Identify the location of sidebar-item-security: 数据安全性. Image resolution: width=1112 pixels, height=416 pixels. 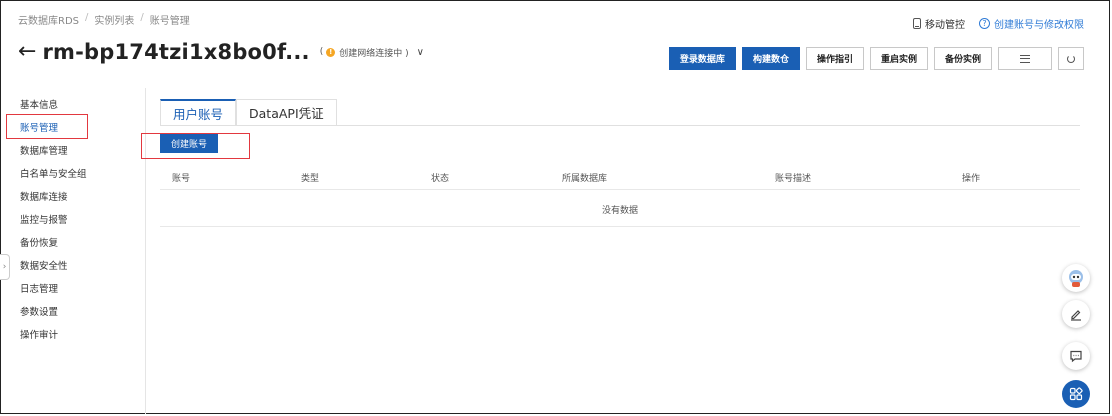
(44, 265).